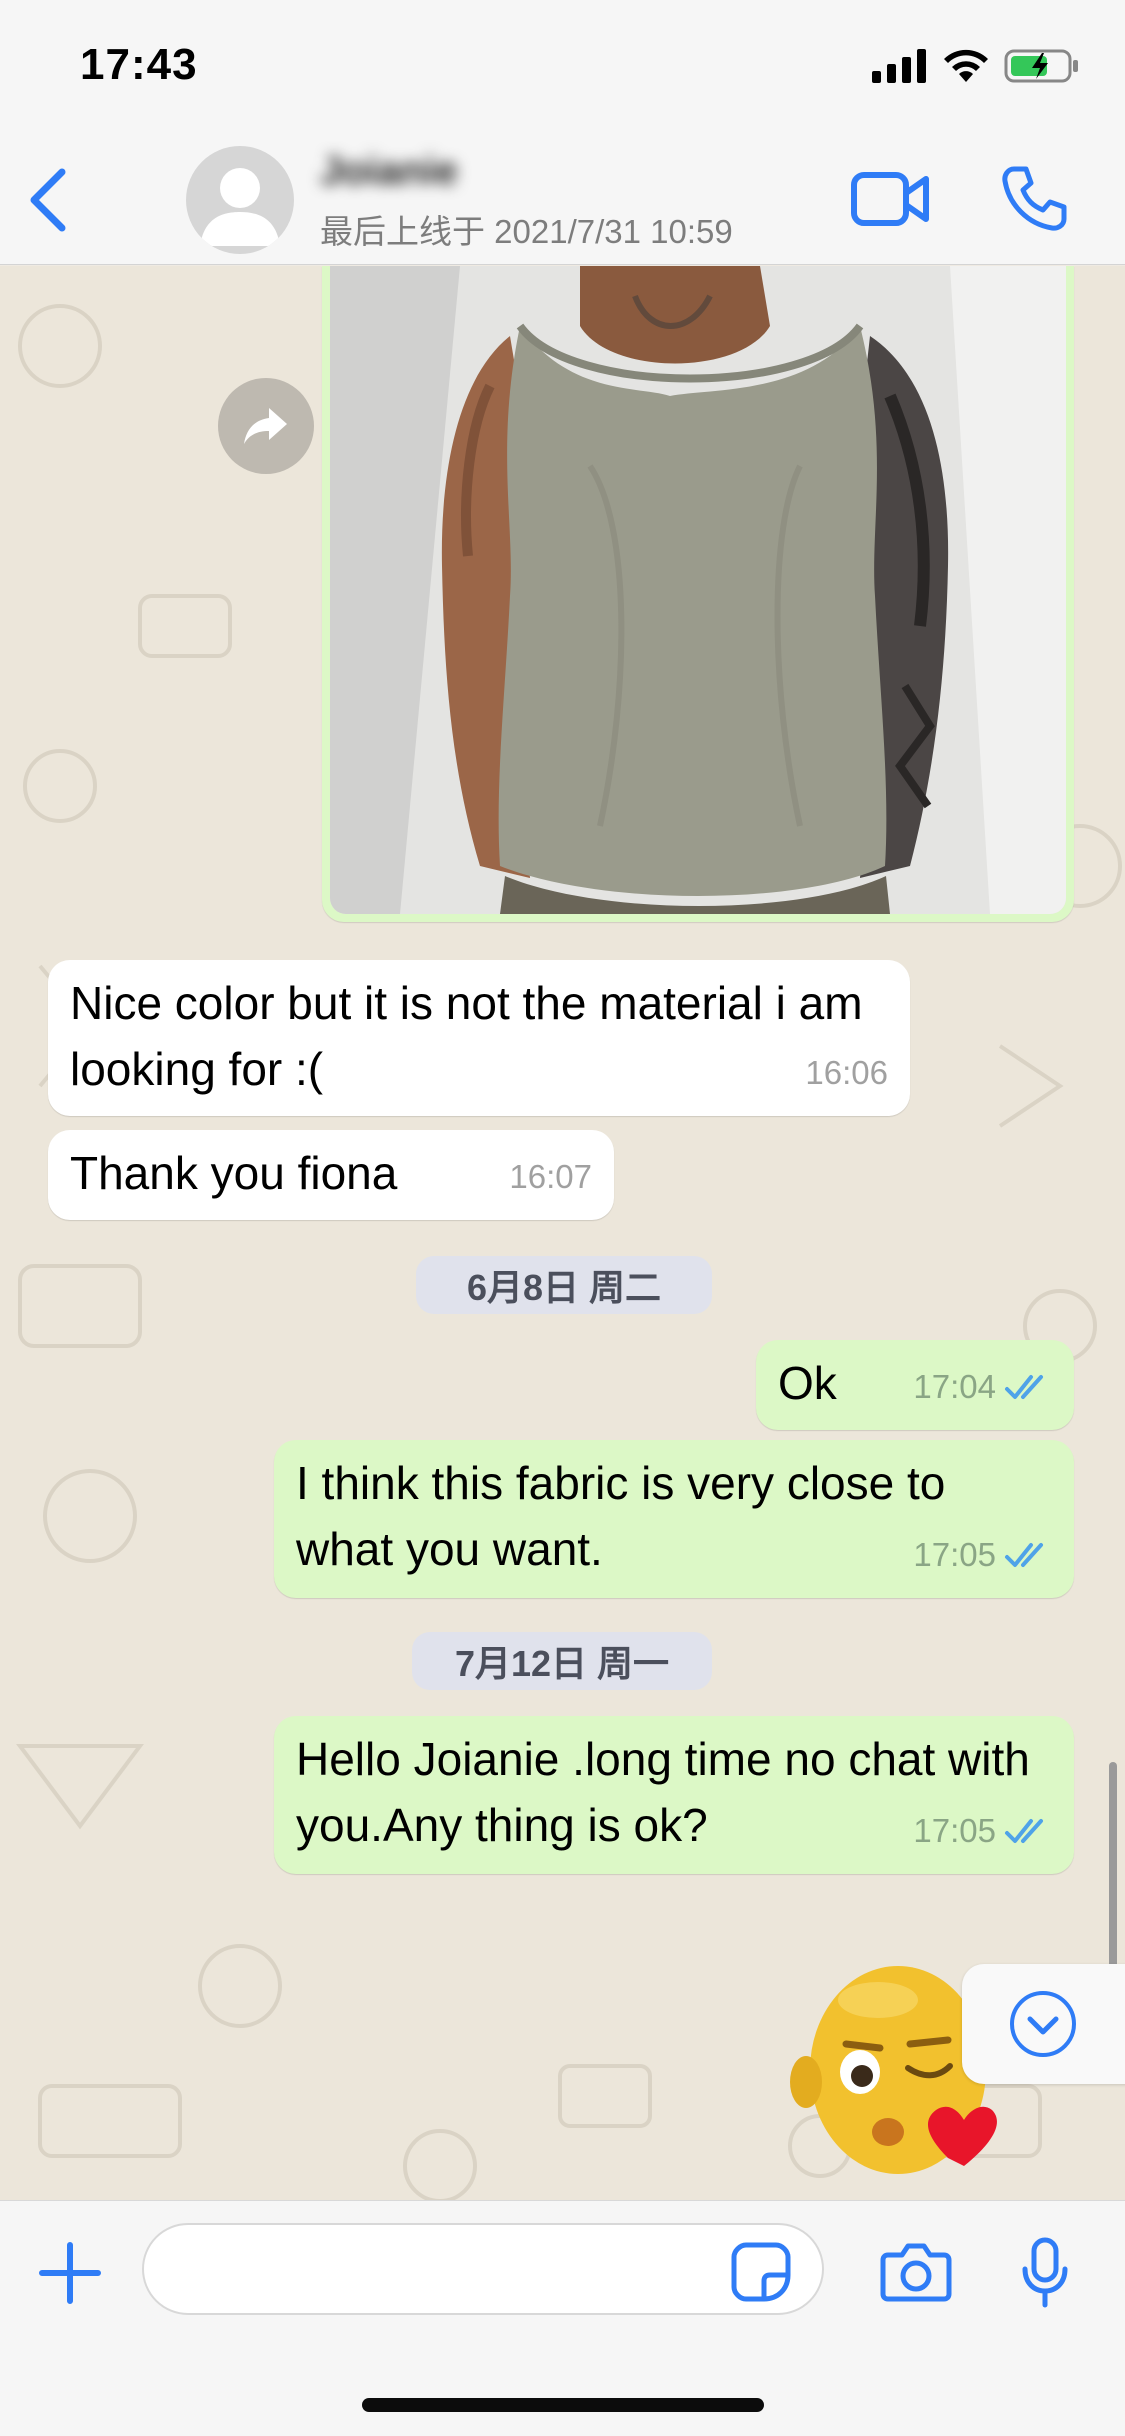  What do you see at coordinates (899, 66) in the screenshot?
I see `signal-icon` at bounding box center [899, 66].